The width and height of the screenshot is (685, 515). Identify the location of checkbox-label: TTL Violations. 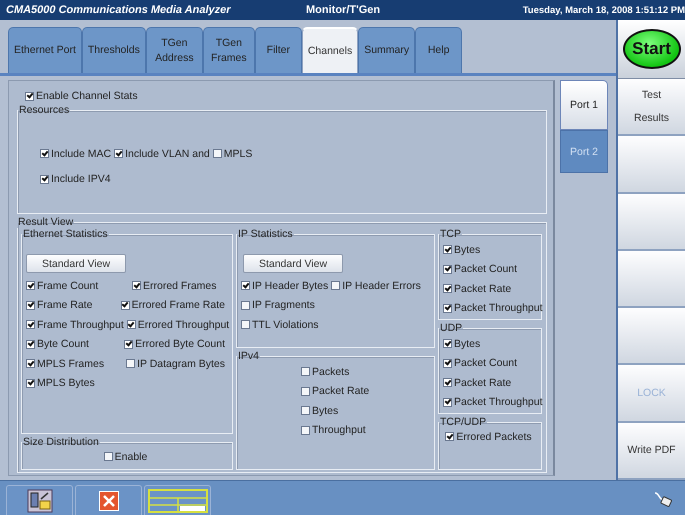
(285, 324).